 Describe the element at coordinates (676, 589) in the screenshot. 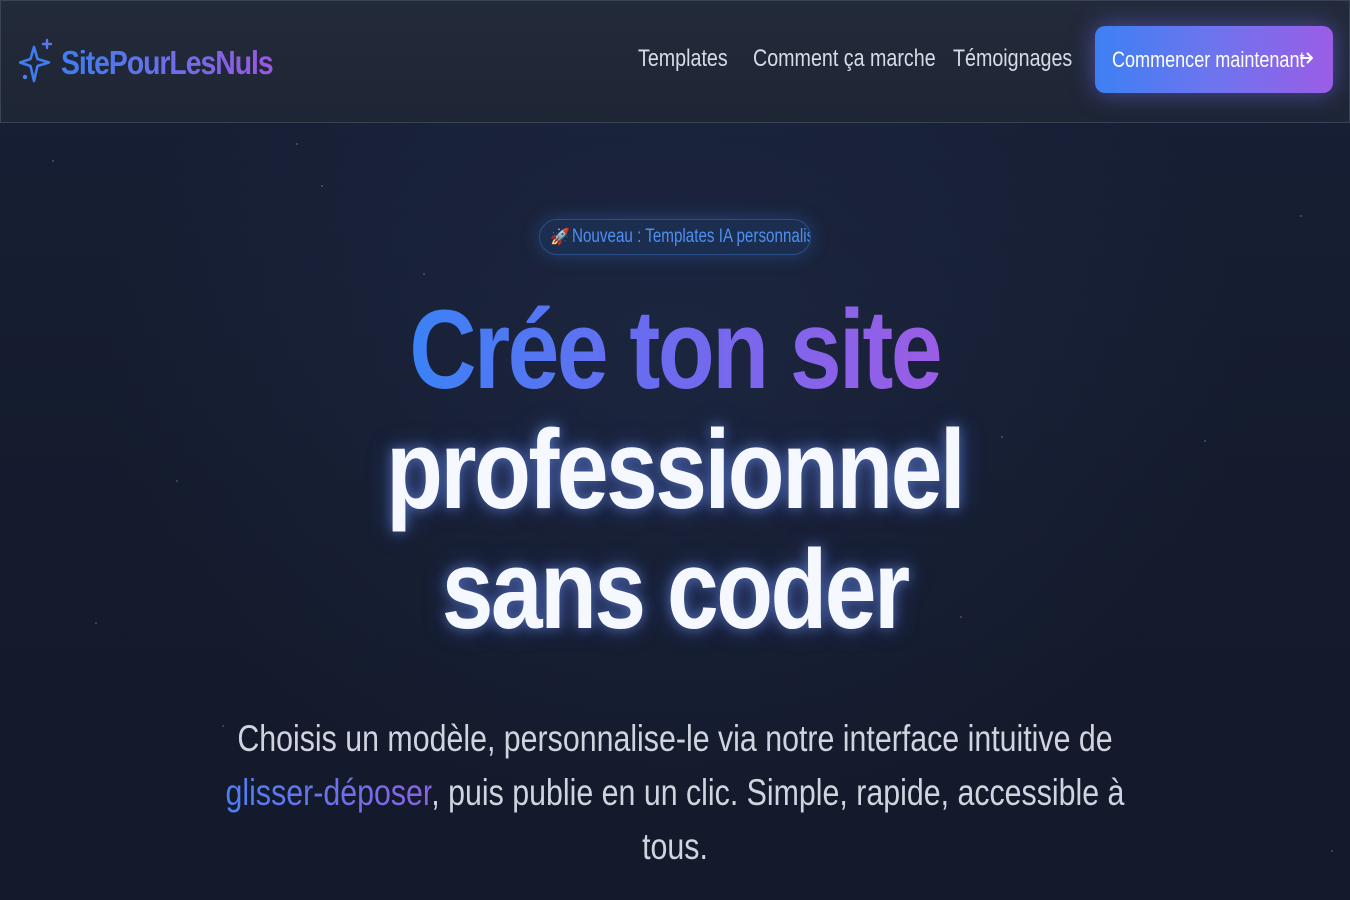

I see `headline-line-3: sans coder` at that location.